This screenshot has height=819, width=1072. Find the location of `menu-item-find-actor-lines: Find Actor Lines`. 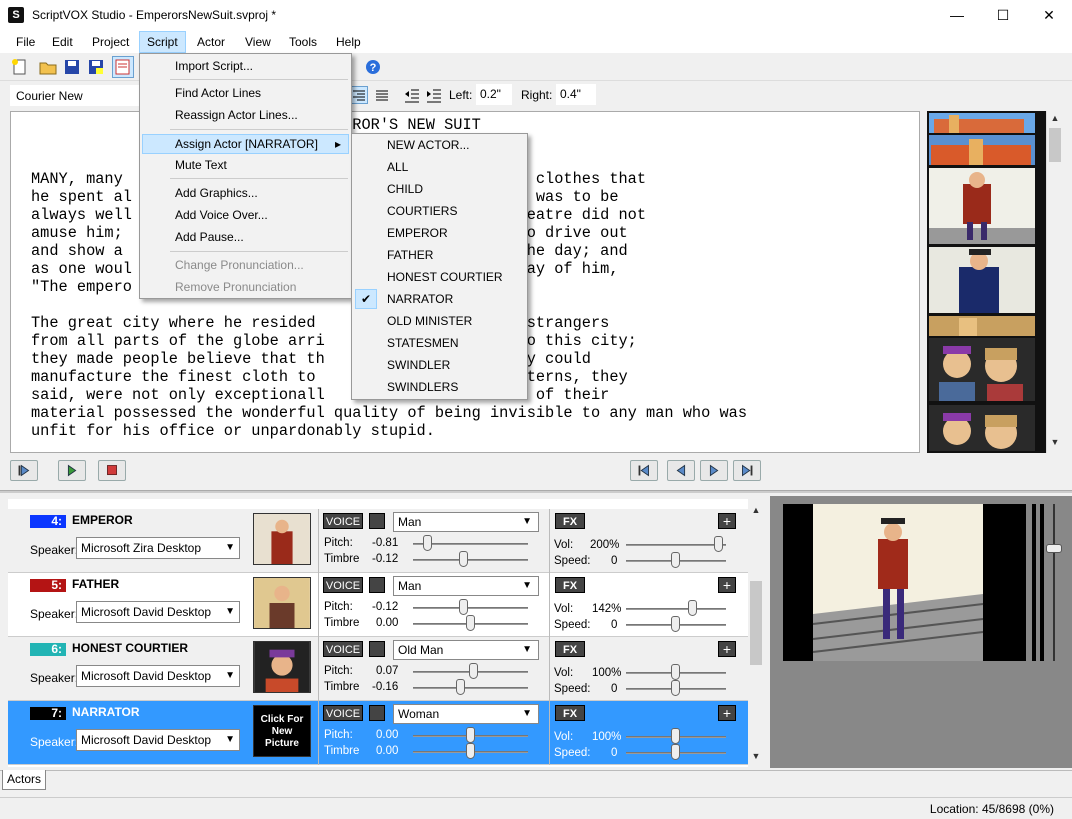

menu-item-find-actor-lines: Find Actor Lines is located at coordinates (218, 93).